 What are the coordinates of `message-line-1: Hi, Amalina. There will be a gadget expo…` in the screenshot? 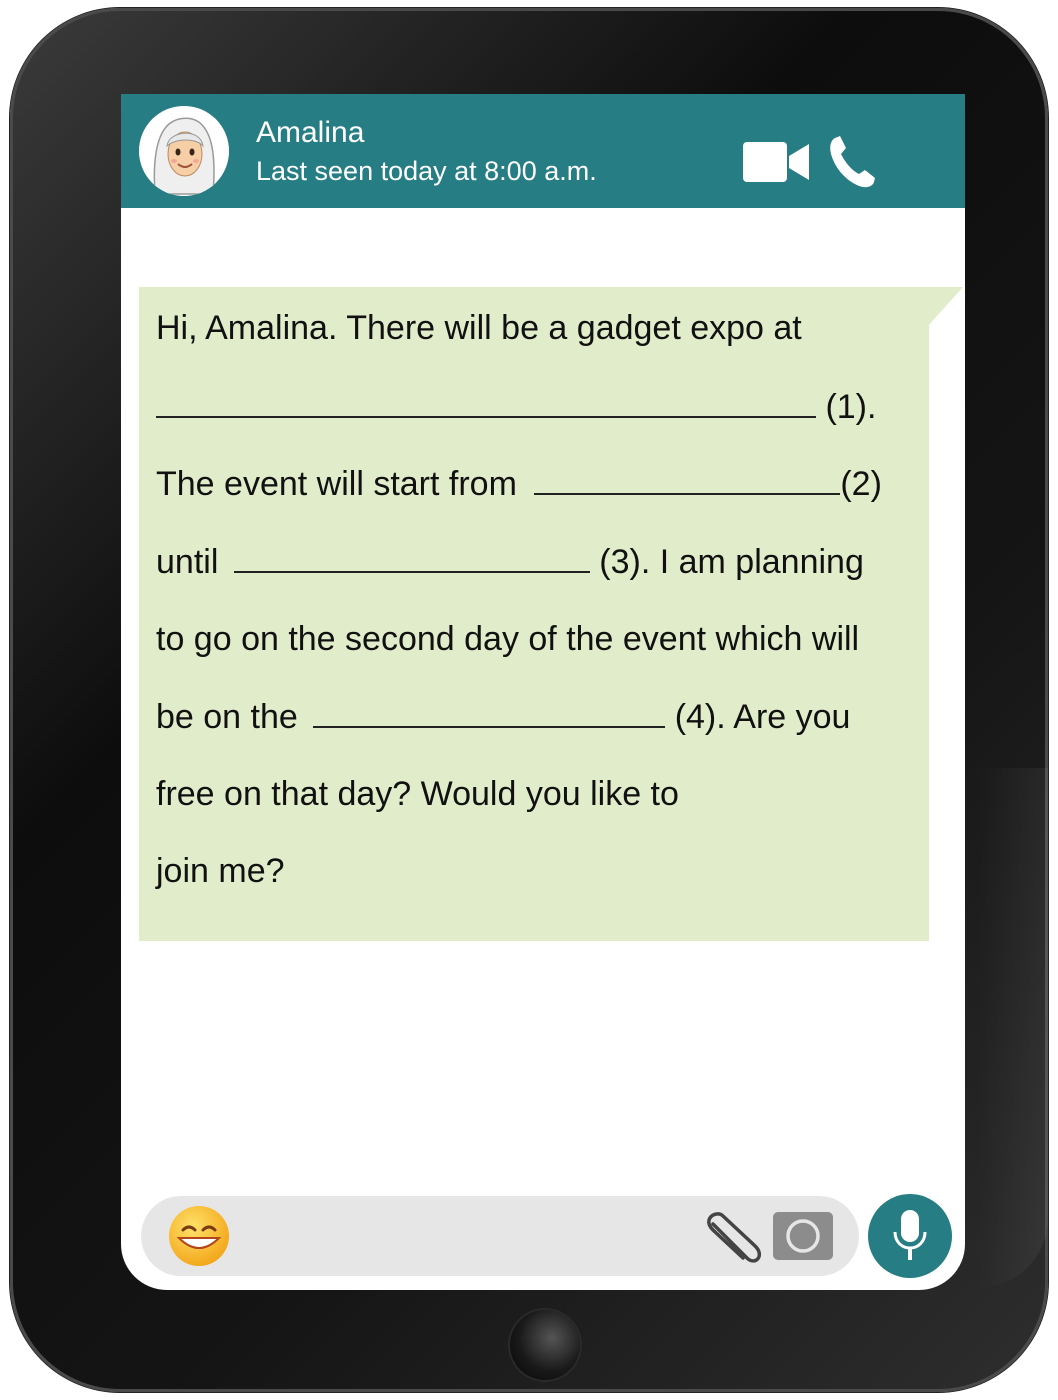 It's located at (479, 328).